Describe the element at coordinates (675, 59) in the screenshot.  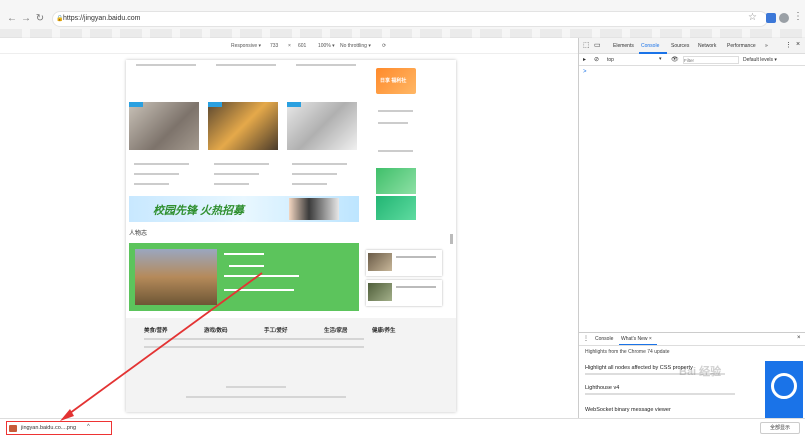
I see `eye-icon: 👁` at that location.